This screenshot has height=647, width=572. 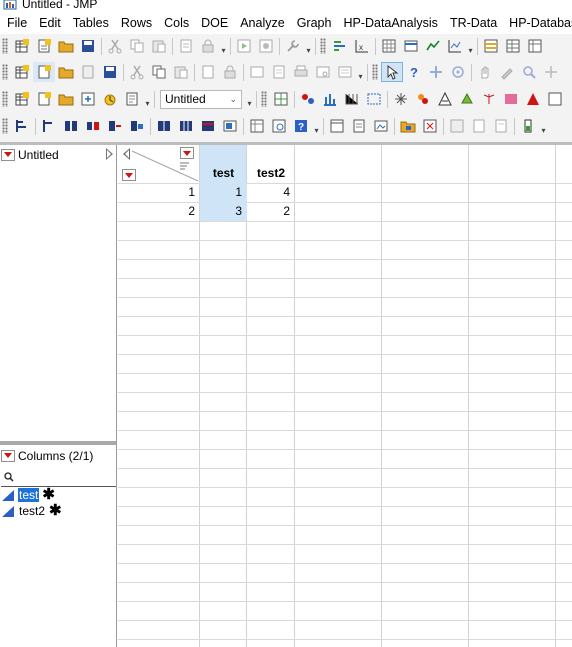 I want to click on columns-red-triangle-menu, so click(x=8, y=455).